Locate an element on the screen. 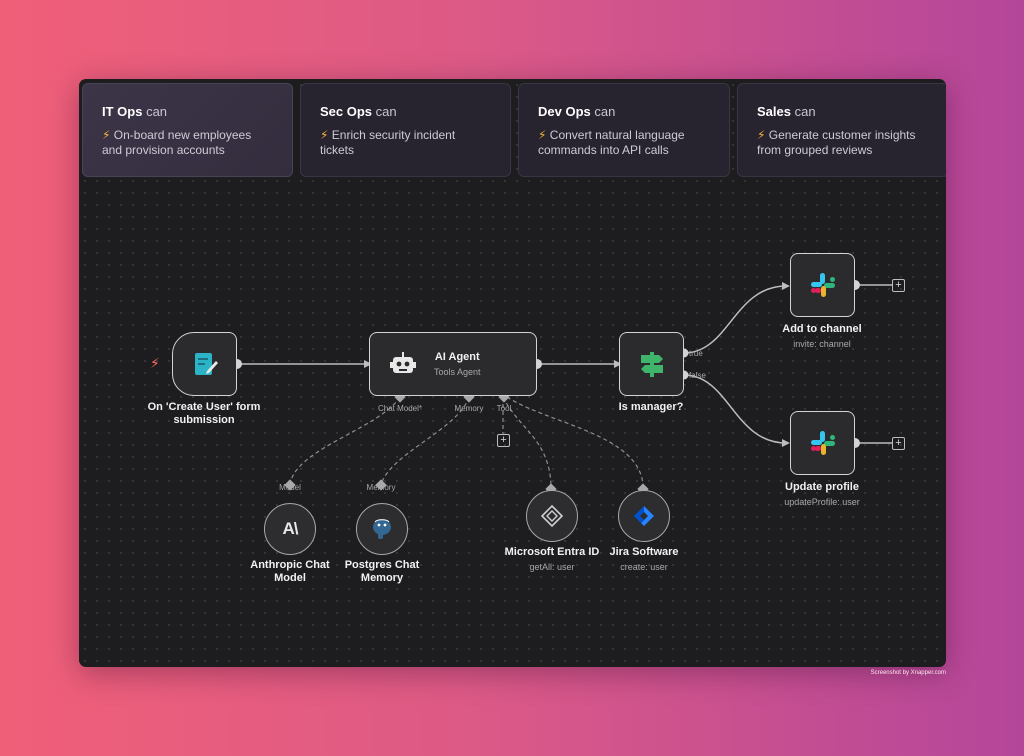 The width and height of the screenshot is (1024, 756). entra-node is located at coordinates (552, 516).